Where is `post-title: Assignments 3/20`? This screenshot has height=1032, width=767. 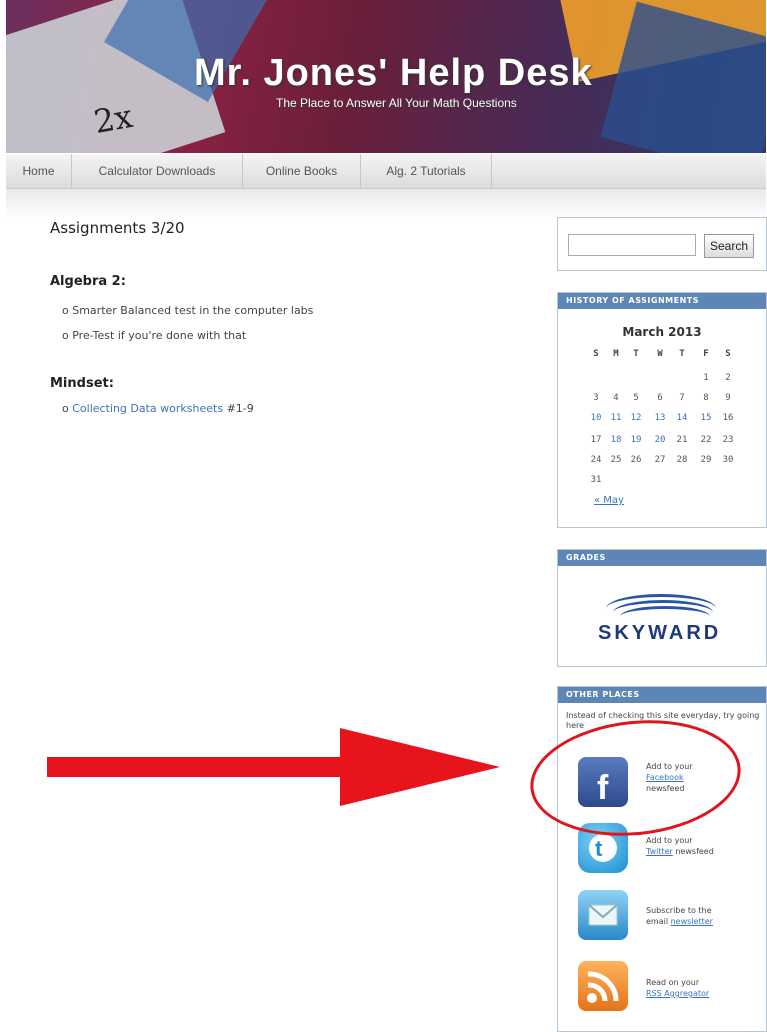 post-title: Assignments 3/20 is located at coordinates (117, 228).